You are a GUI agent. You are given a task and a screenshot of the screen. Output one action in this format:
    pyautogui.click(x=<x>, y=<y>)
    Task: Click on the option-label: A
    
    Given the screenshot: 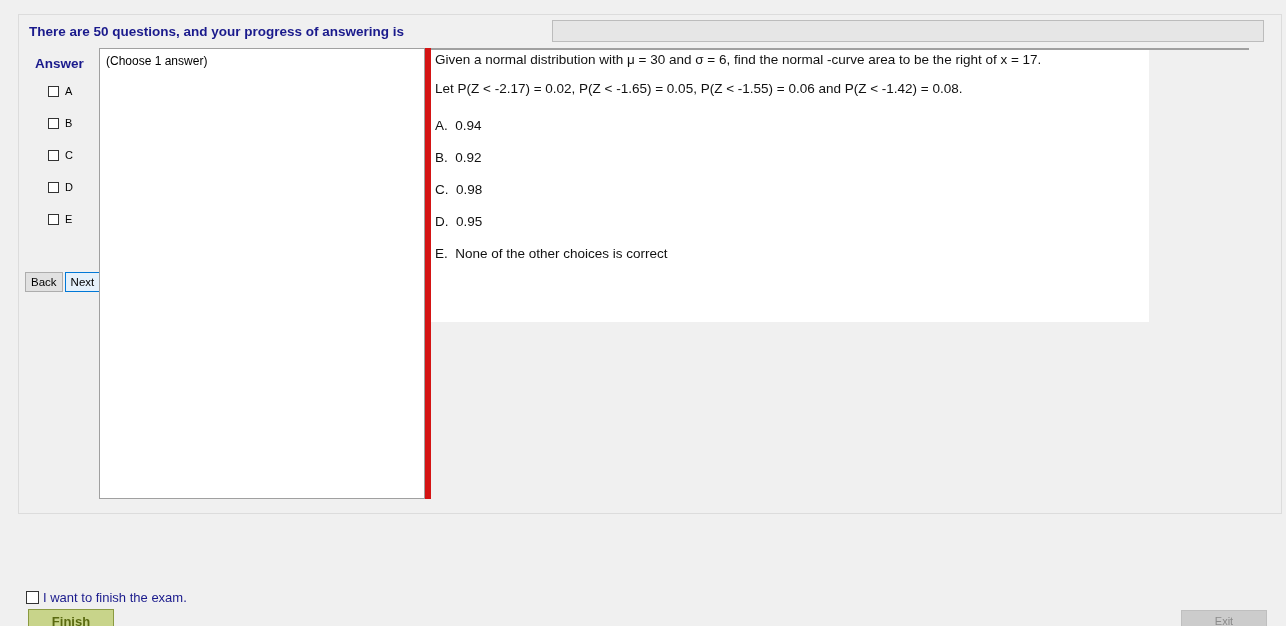 What is the action you would take?
    pyautogui.click(x=69, y=91)
    